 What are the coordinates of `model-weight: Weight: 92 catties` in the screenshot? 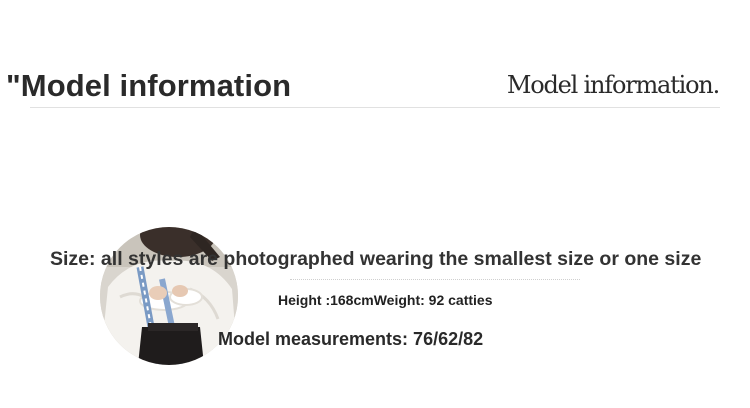 It's located at (433, 300).